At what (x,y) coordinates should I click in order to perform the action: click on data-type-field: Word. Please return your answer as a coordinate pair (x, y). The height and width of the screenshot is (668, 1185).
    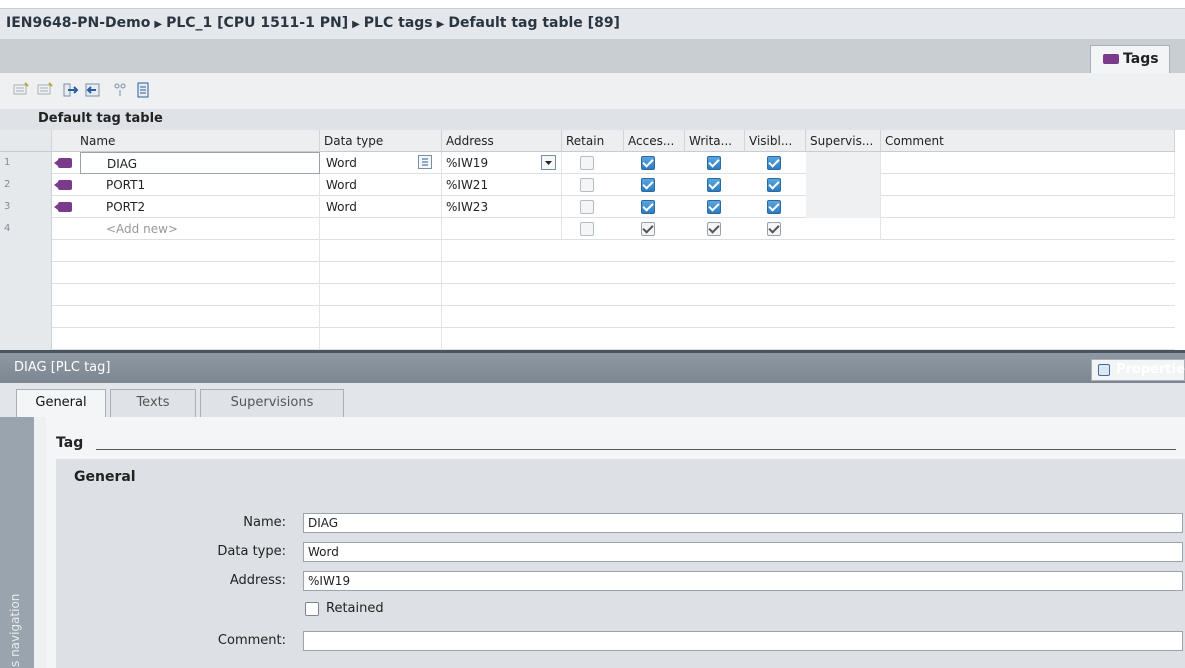
    Looking at the image, I should click on (743, 552).